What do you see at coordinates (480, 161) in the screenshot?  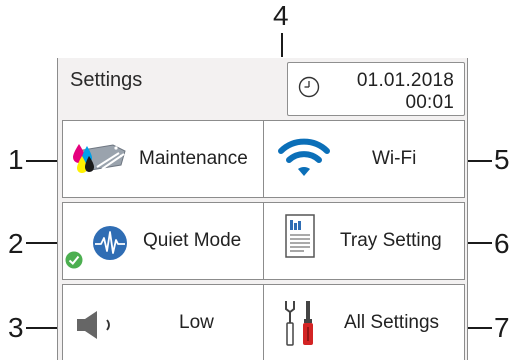 I see `callout-5-line` at bounding box center [480, 161].